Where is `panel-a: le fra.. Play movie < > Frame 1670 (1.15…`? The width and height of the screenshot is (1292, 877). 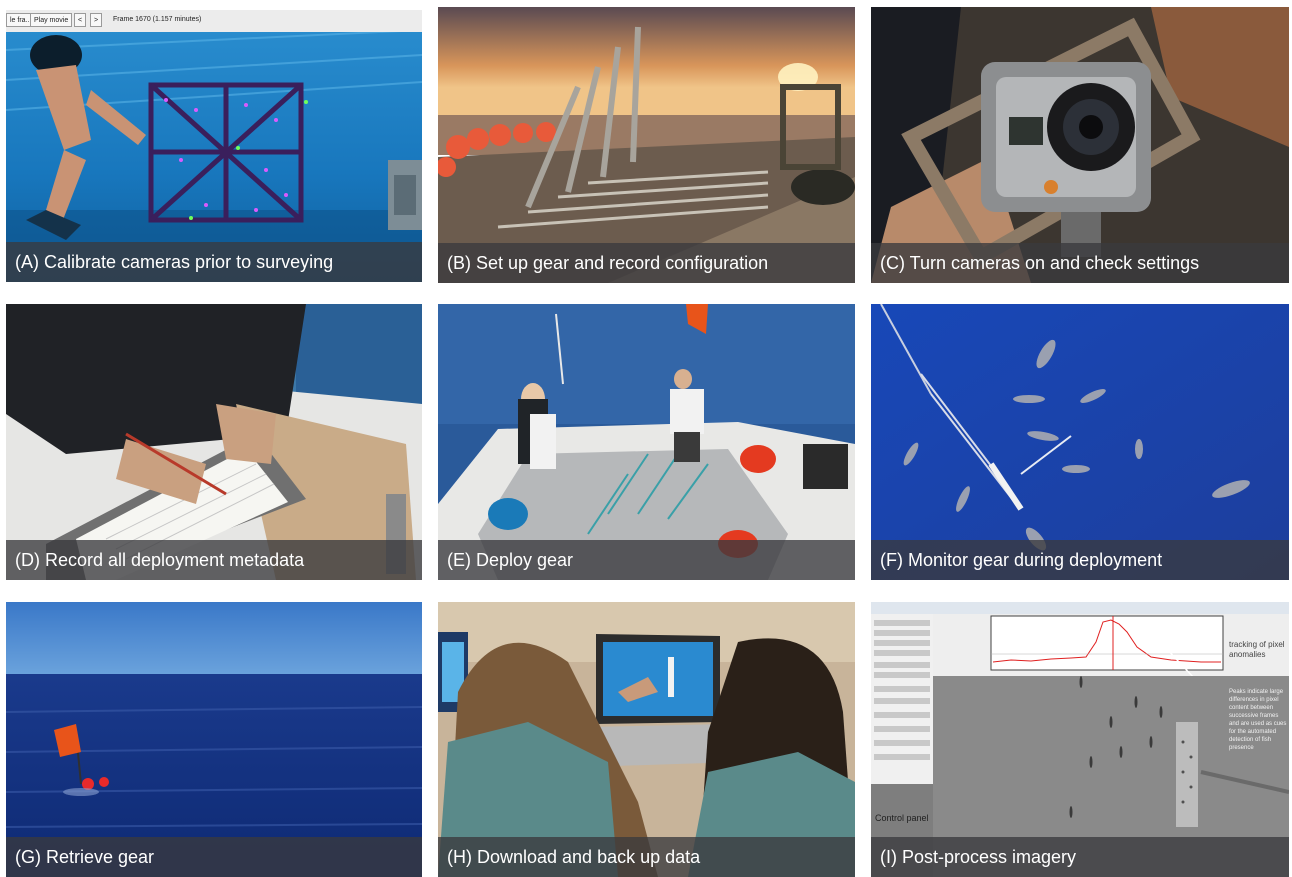 panel-a: le fra.. Play movie < > Frame 1670 (1.15… is located at coordinates (214, 146).